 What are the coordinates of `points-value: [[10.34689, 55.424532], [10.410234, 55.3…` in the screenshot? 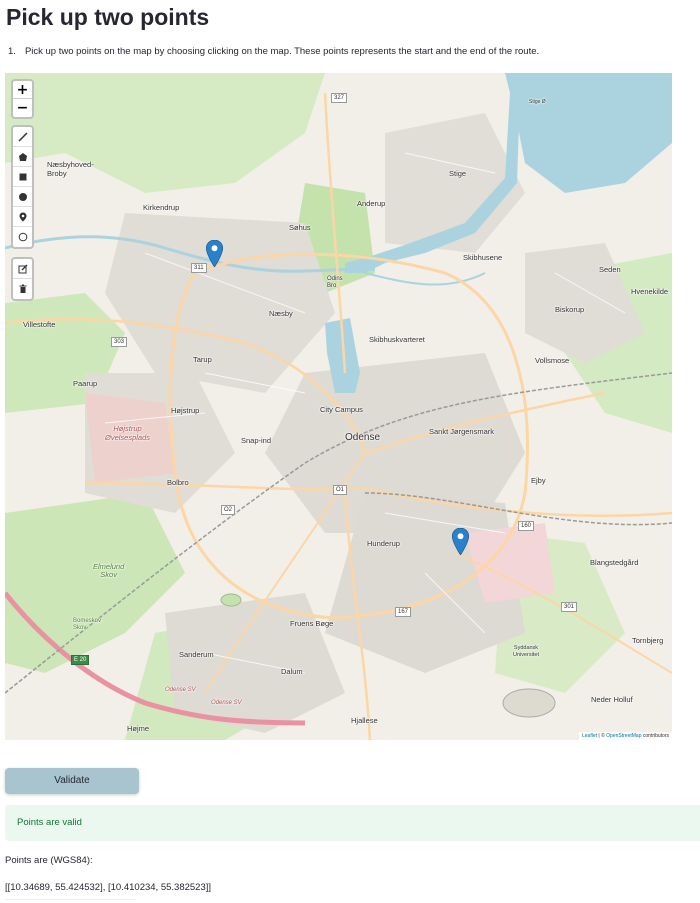 It's located at (108, 887).